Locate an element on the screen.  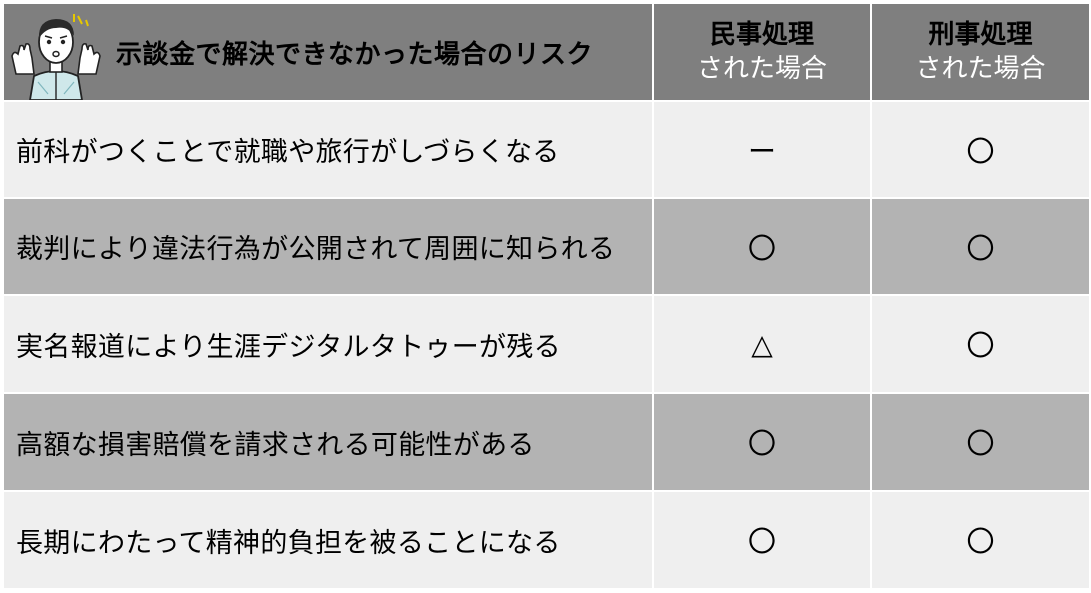
table-row-risk: 裁判により違法行為が公開されて周囲に知られる is located at coordinates (329, 247).